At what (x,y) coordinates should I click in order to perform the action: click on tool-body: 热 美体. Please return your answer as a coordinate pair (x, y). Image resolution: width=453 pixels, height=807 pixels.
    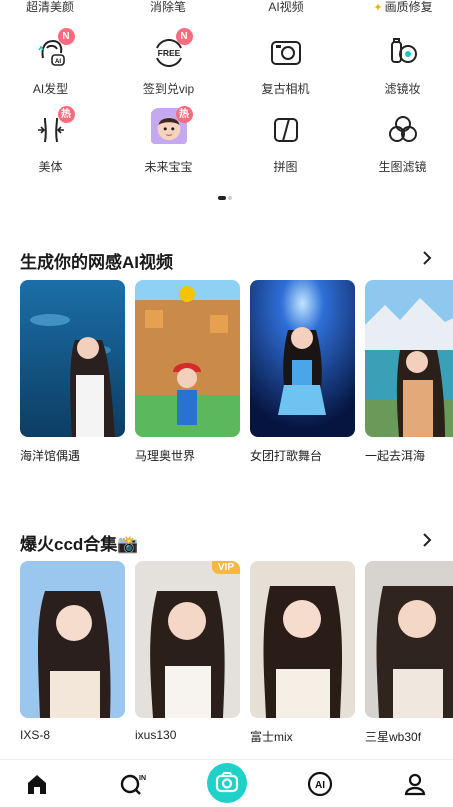
    Looking at the image, I should click on (53, 145).